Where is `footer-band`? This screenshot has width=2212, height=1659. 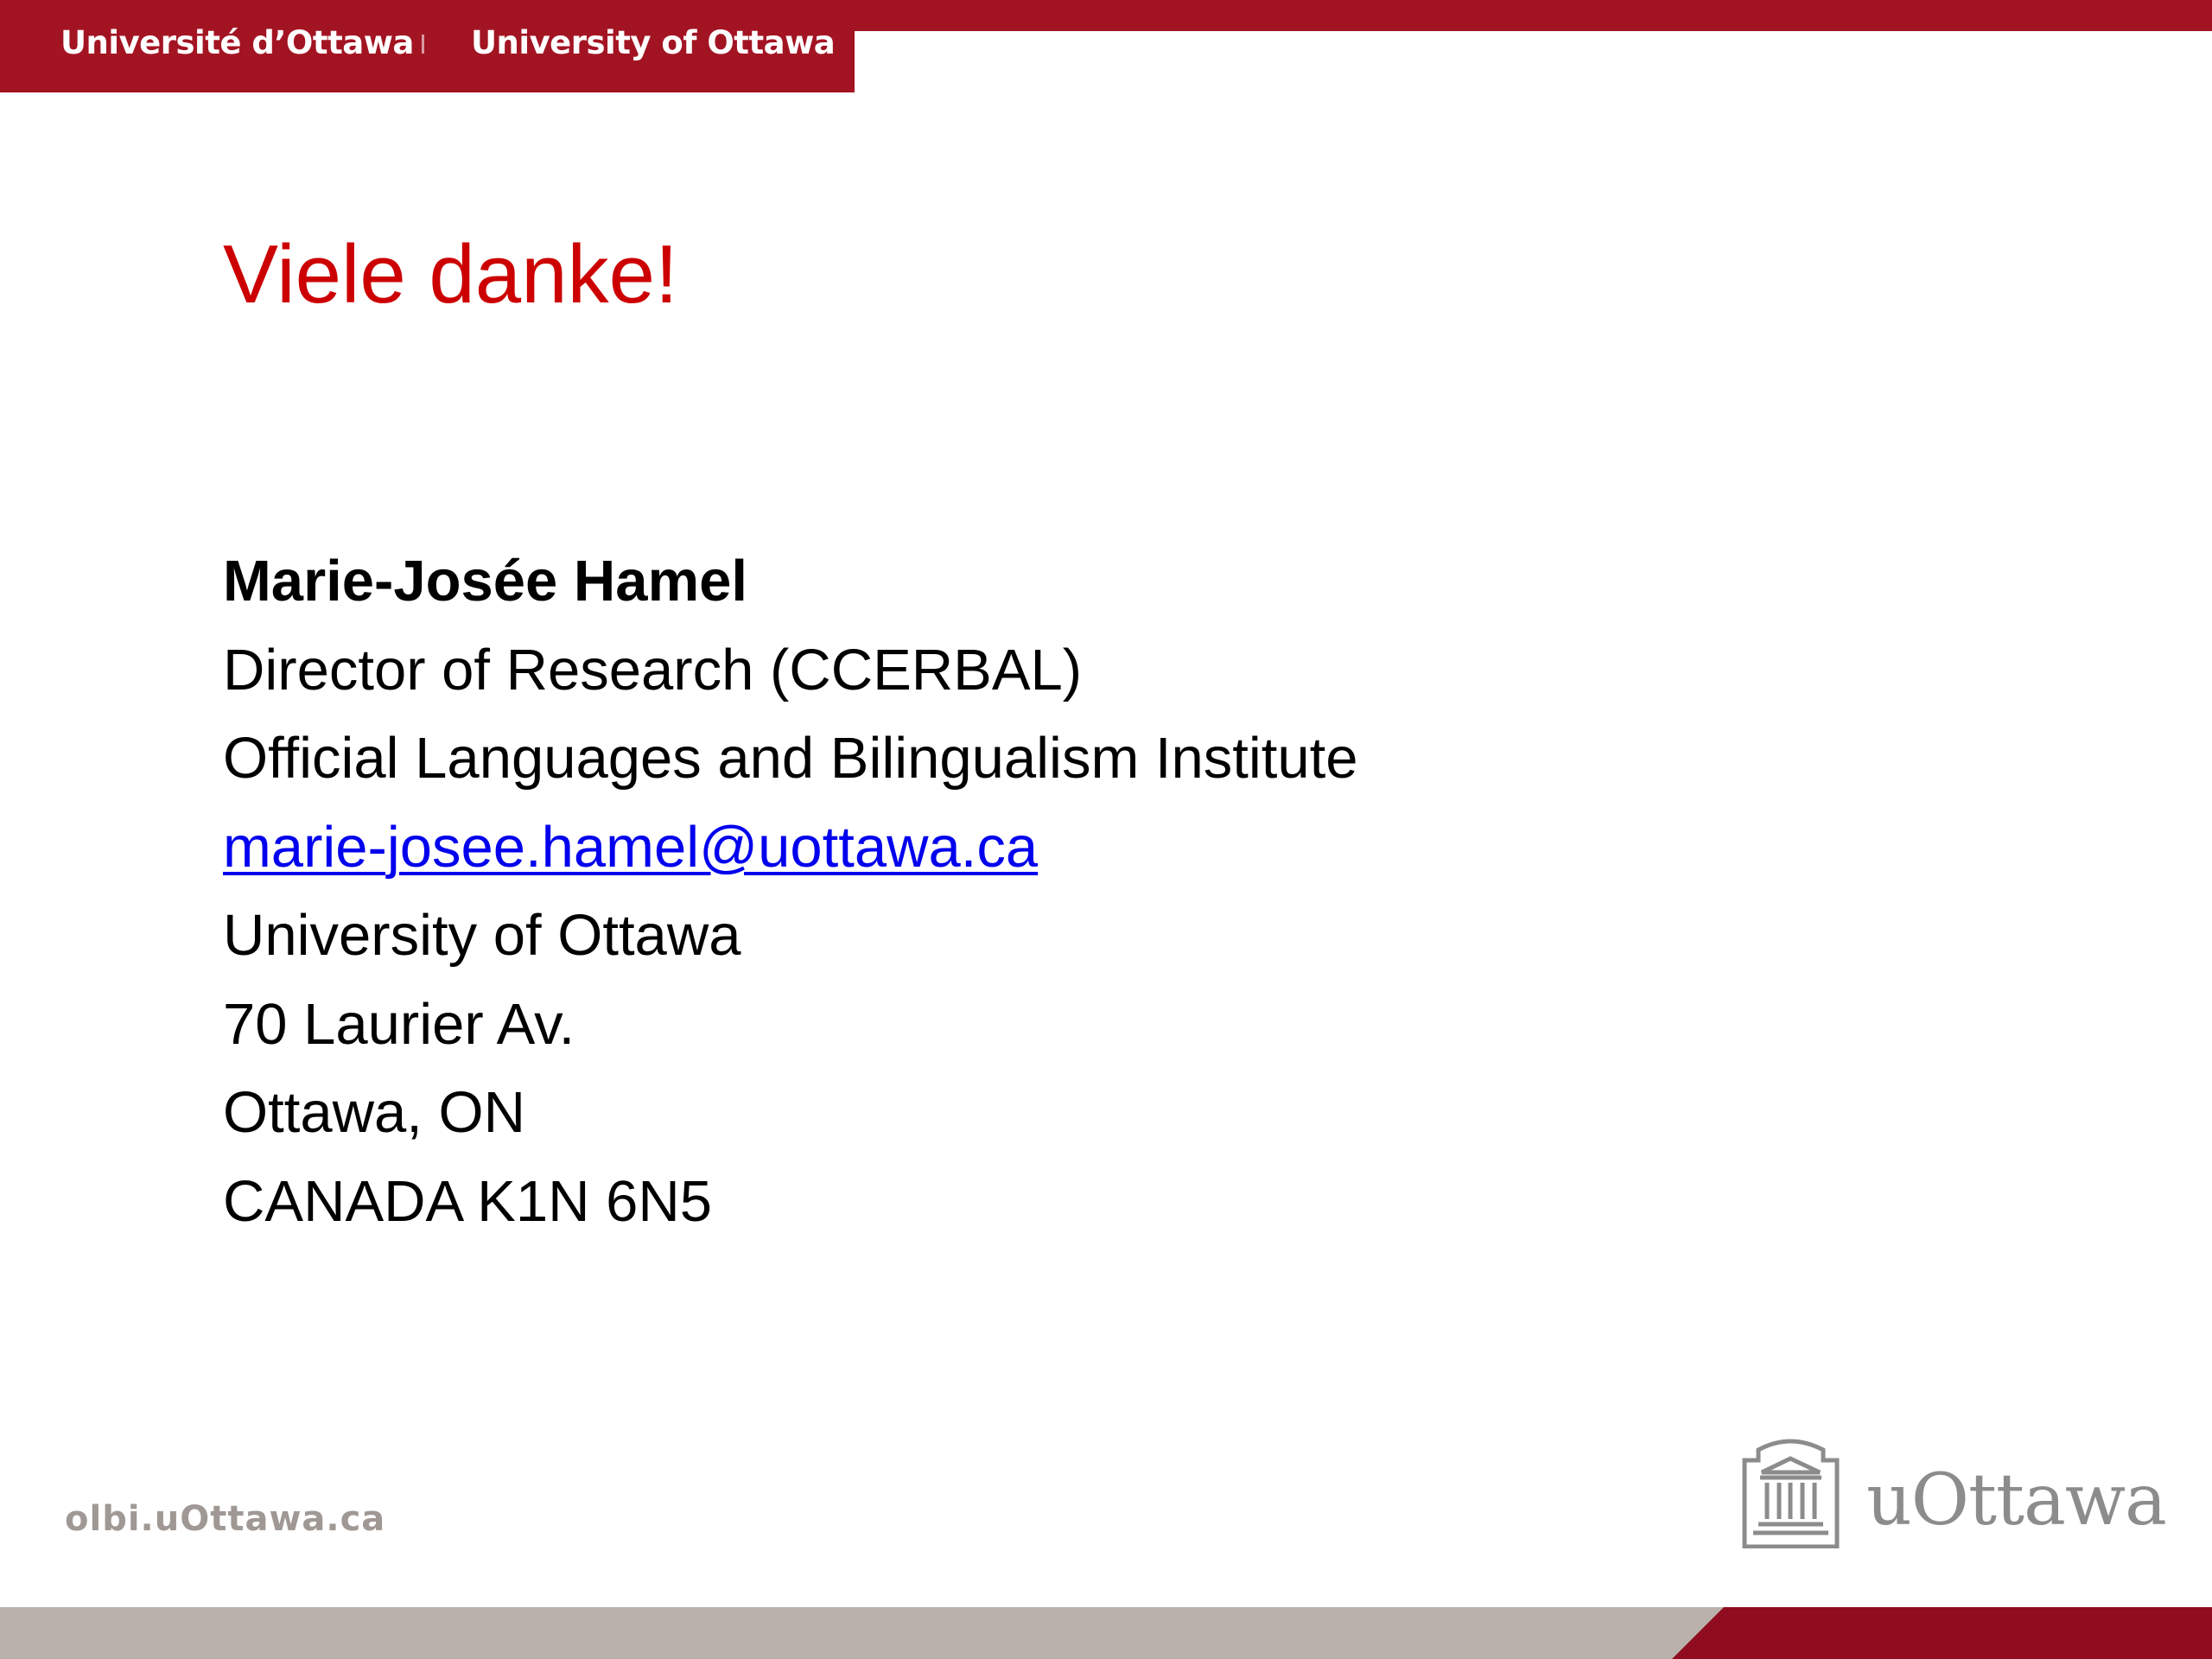
footer-band is located at coordinates (1106, 1633).